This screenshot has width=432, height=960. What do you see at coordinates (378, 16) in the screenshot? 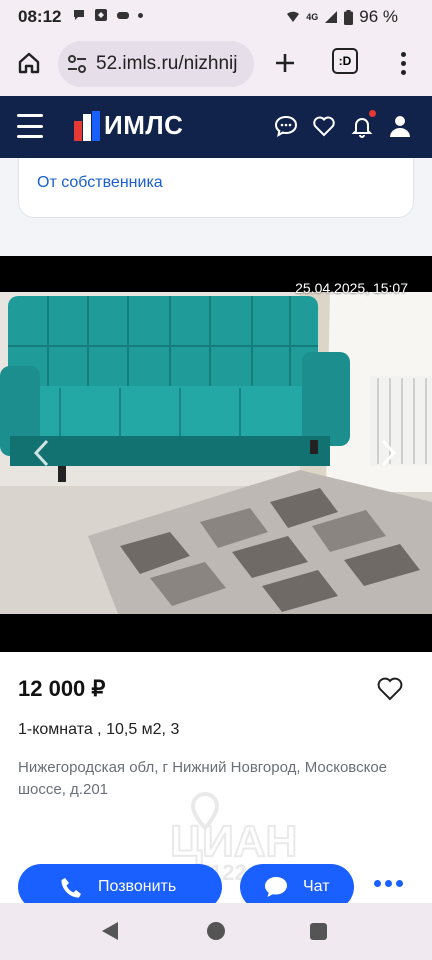
I see `battery-level: 96 %` at bounding box center [378, 16].